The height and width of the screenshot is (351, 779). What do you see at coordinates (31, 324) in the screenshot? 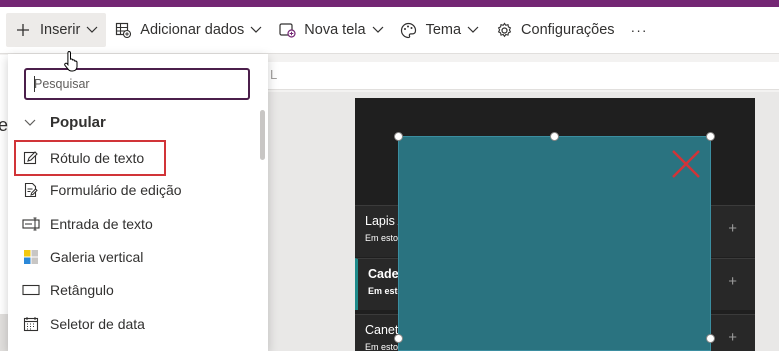
I see `calendar-icon` at bounding box center [31, 324].